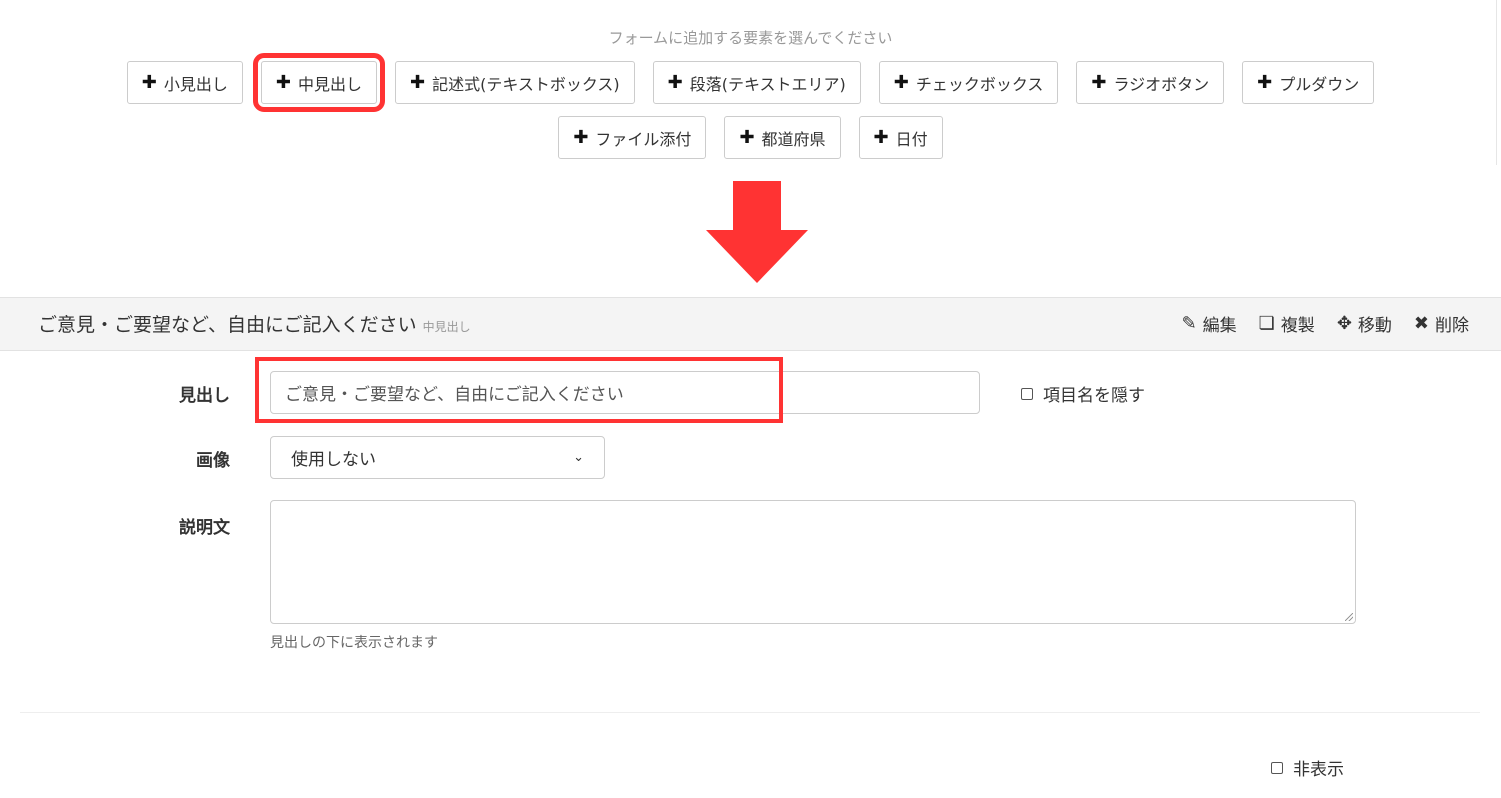  I want to click on clipboard-icon: ❏, so click(1266, 323).